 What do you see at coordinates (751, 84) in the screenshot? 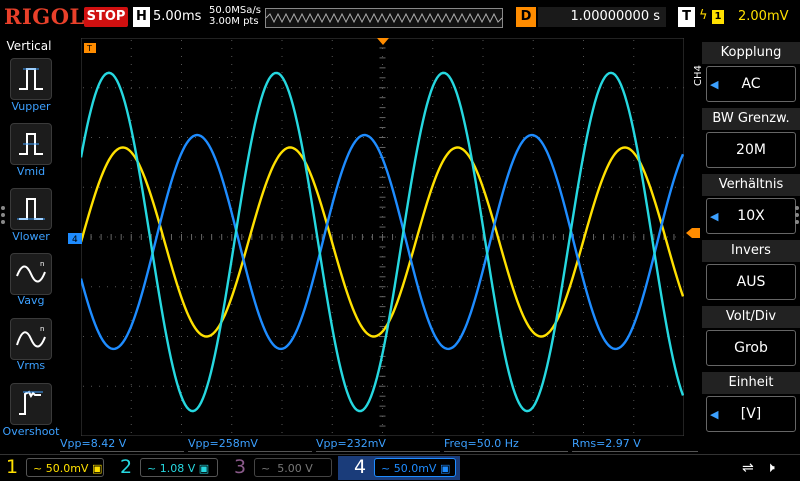
I see `menu-coupling-button: AC` at bounding box center [751, 84].